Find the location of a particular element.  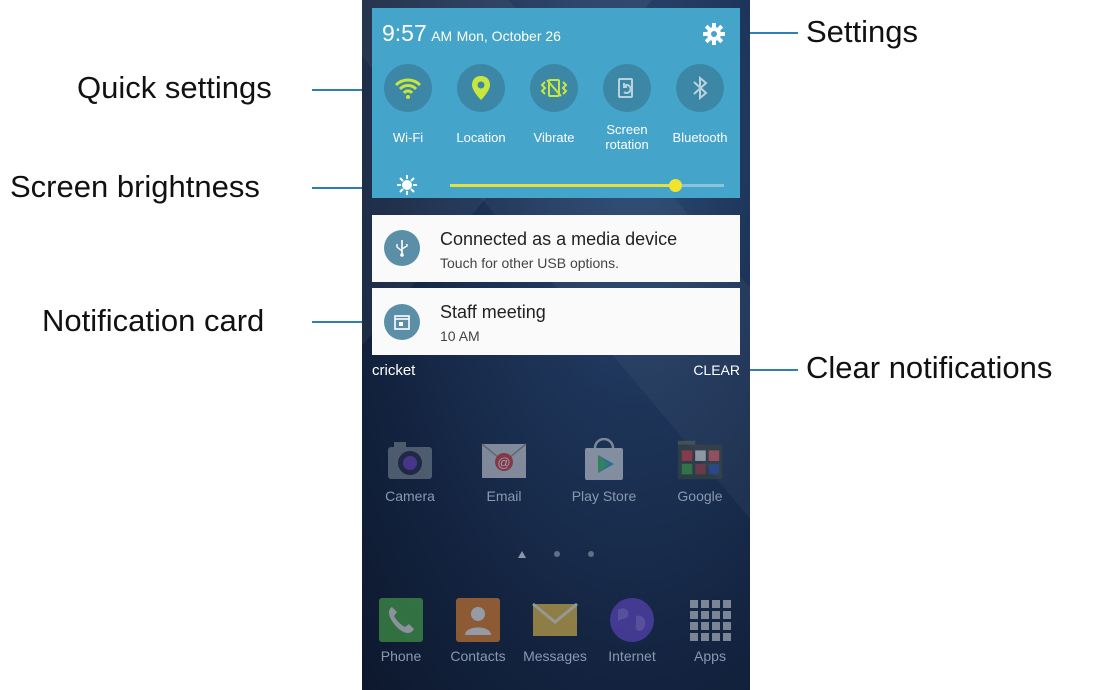

vibrate-icon is located at coordinates (554, 88).